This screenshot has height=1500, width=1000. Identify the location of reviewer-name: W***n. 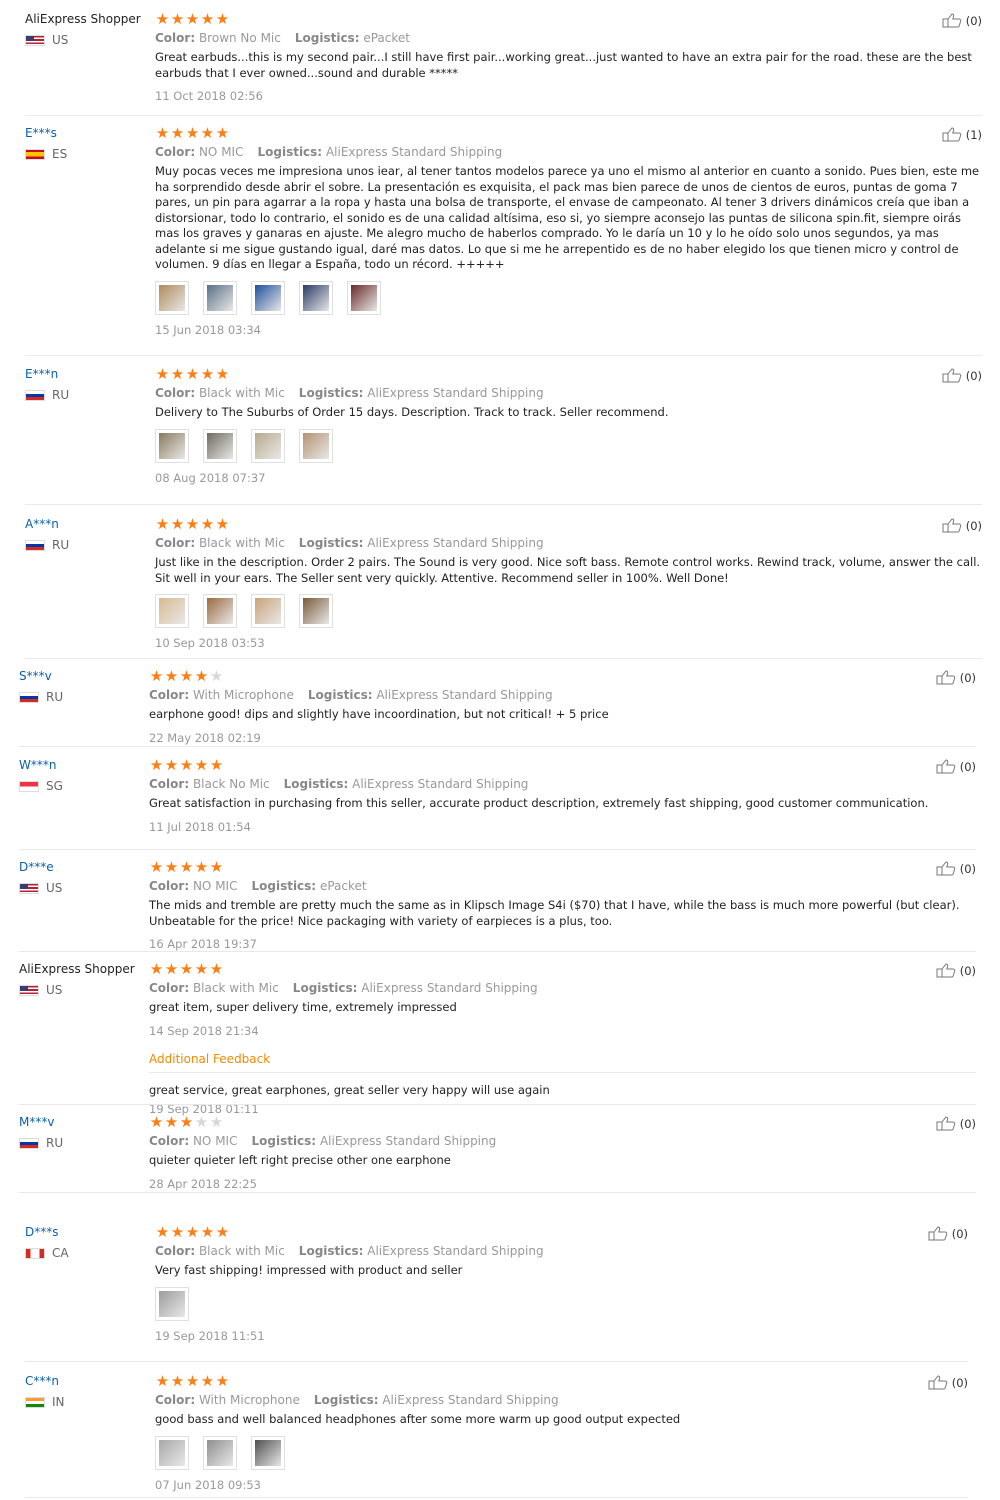
(84, 765).